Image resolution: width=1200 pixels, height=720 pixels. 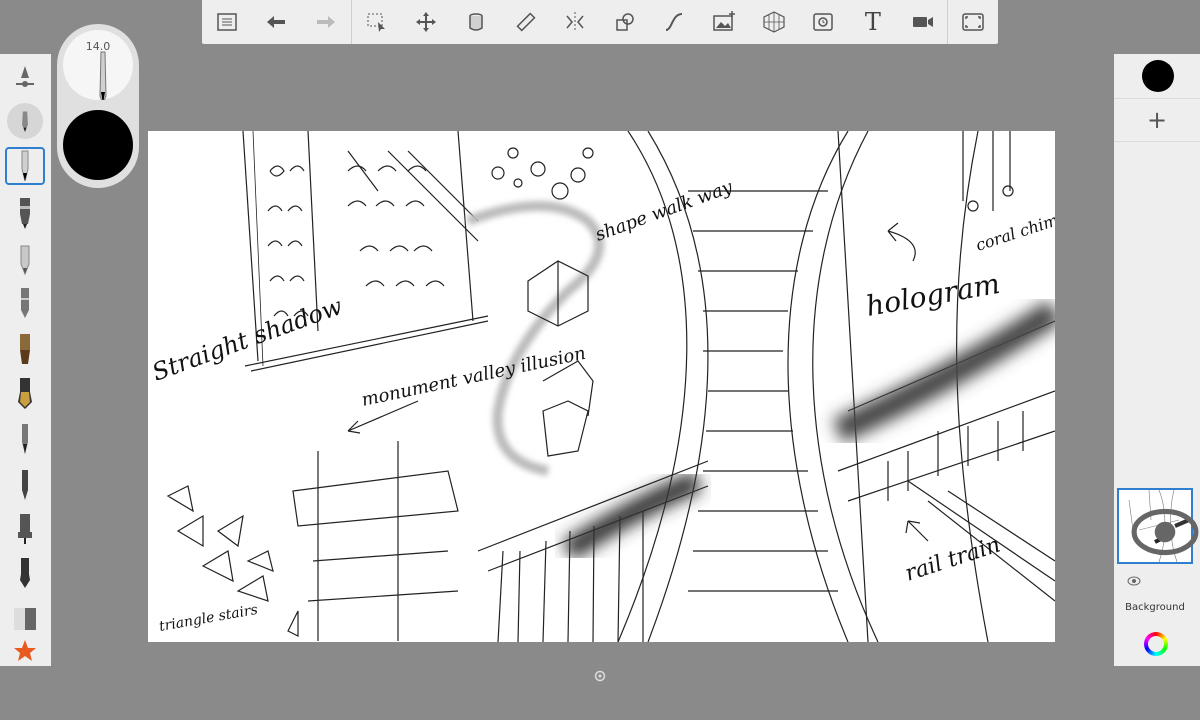 I want to click on undo-icon, so click(x=277, y=22).